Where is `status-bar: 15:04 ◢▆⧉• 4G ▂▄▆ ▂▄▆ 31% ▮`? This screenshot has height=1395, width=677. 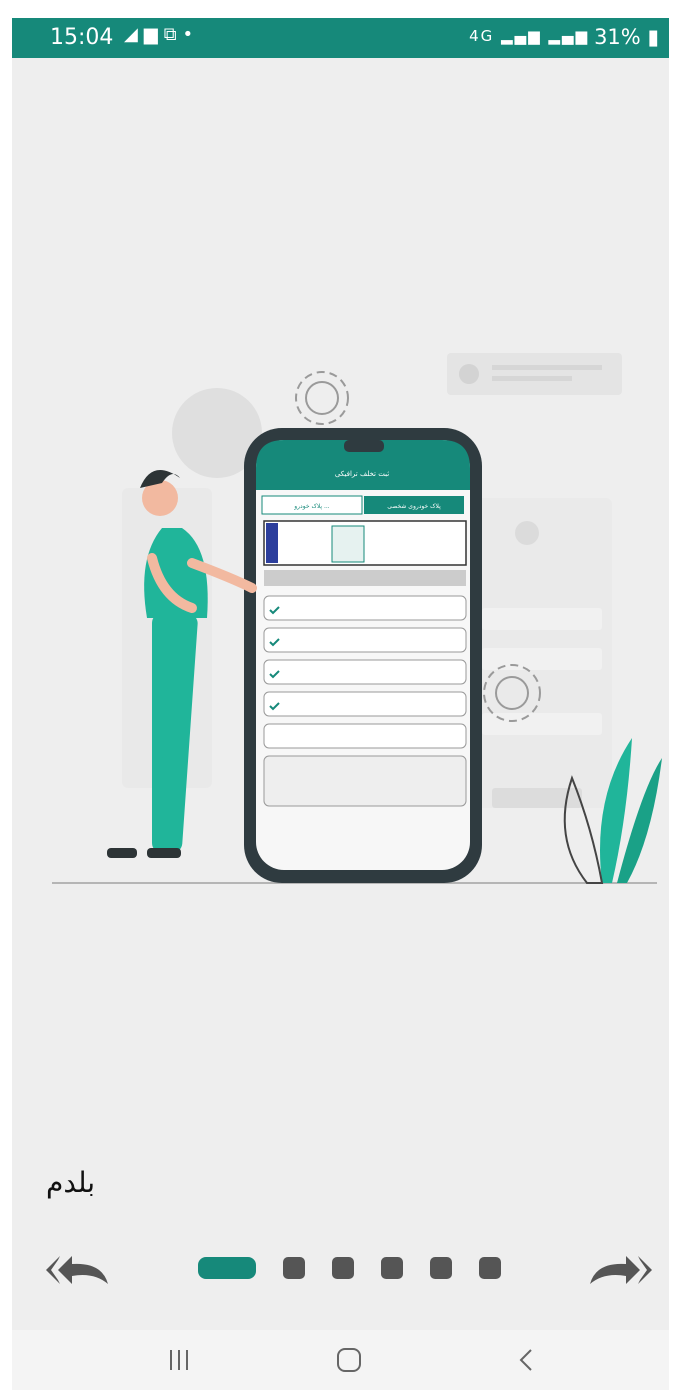
status-bar: 15:04 ◢▆⧉• 4G ▂▄▆ ▂▄▆ 31% ▮ is located at coordinates (340, 38).